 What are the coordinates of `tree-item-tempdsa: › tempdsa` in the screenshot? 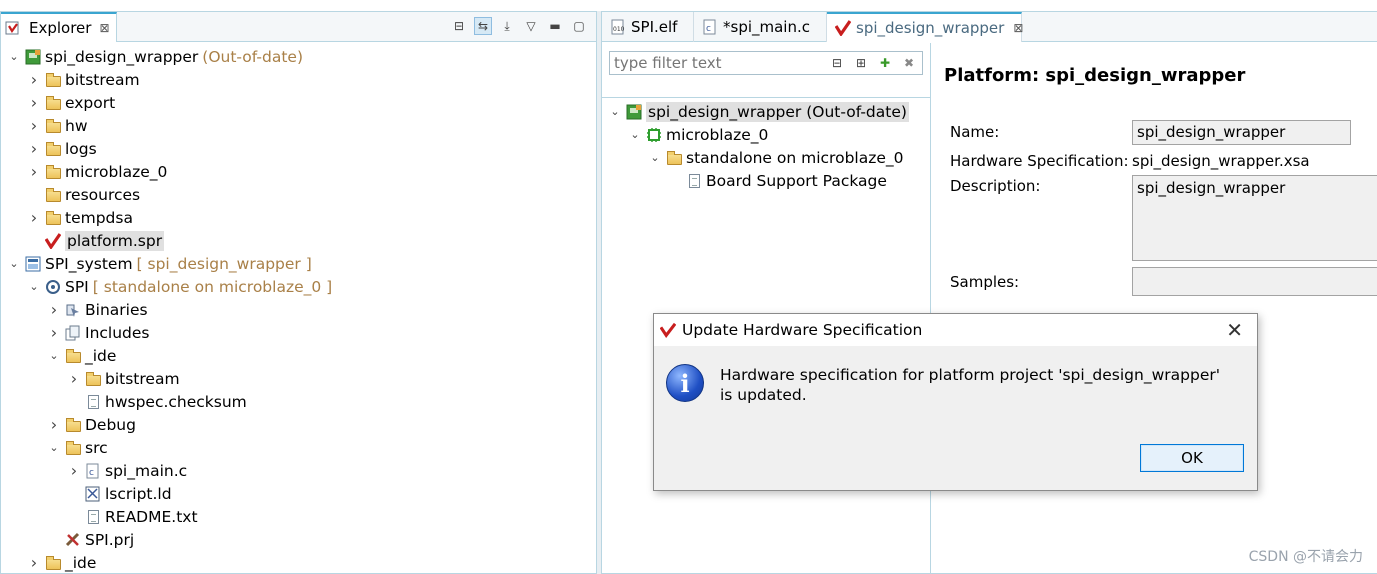 It's located at (80, 217).